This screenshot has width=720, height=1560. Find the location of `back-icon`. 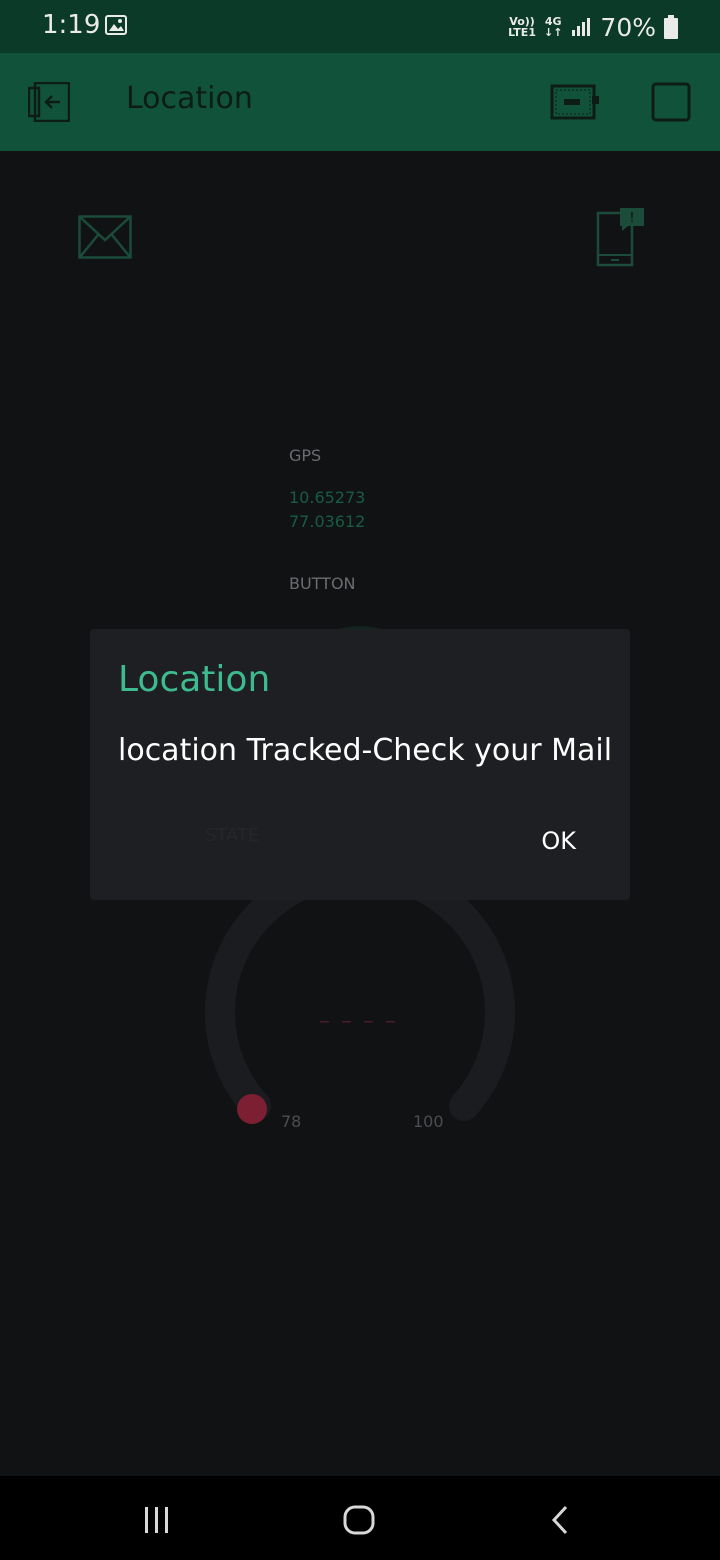

back-icon is located at coordinates (560, 1520).